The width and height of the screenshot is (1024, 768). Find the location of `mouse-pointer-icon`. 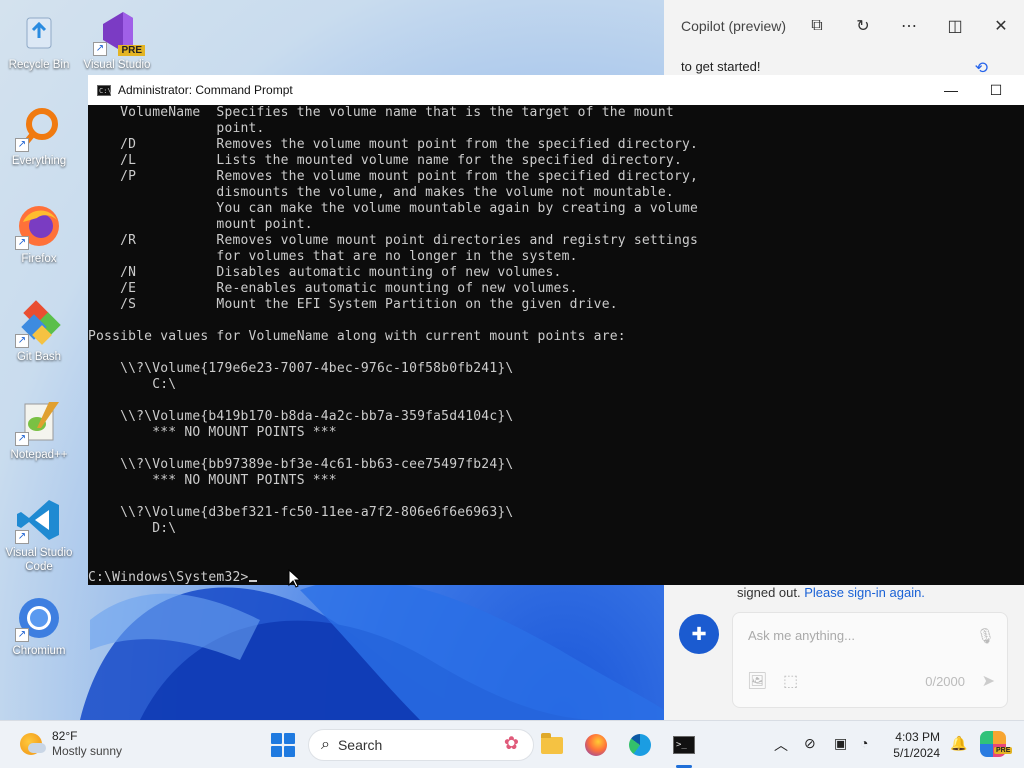

mouse-pointer-icon is located at coordinates (294, 578).